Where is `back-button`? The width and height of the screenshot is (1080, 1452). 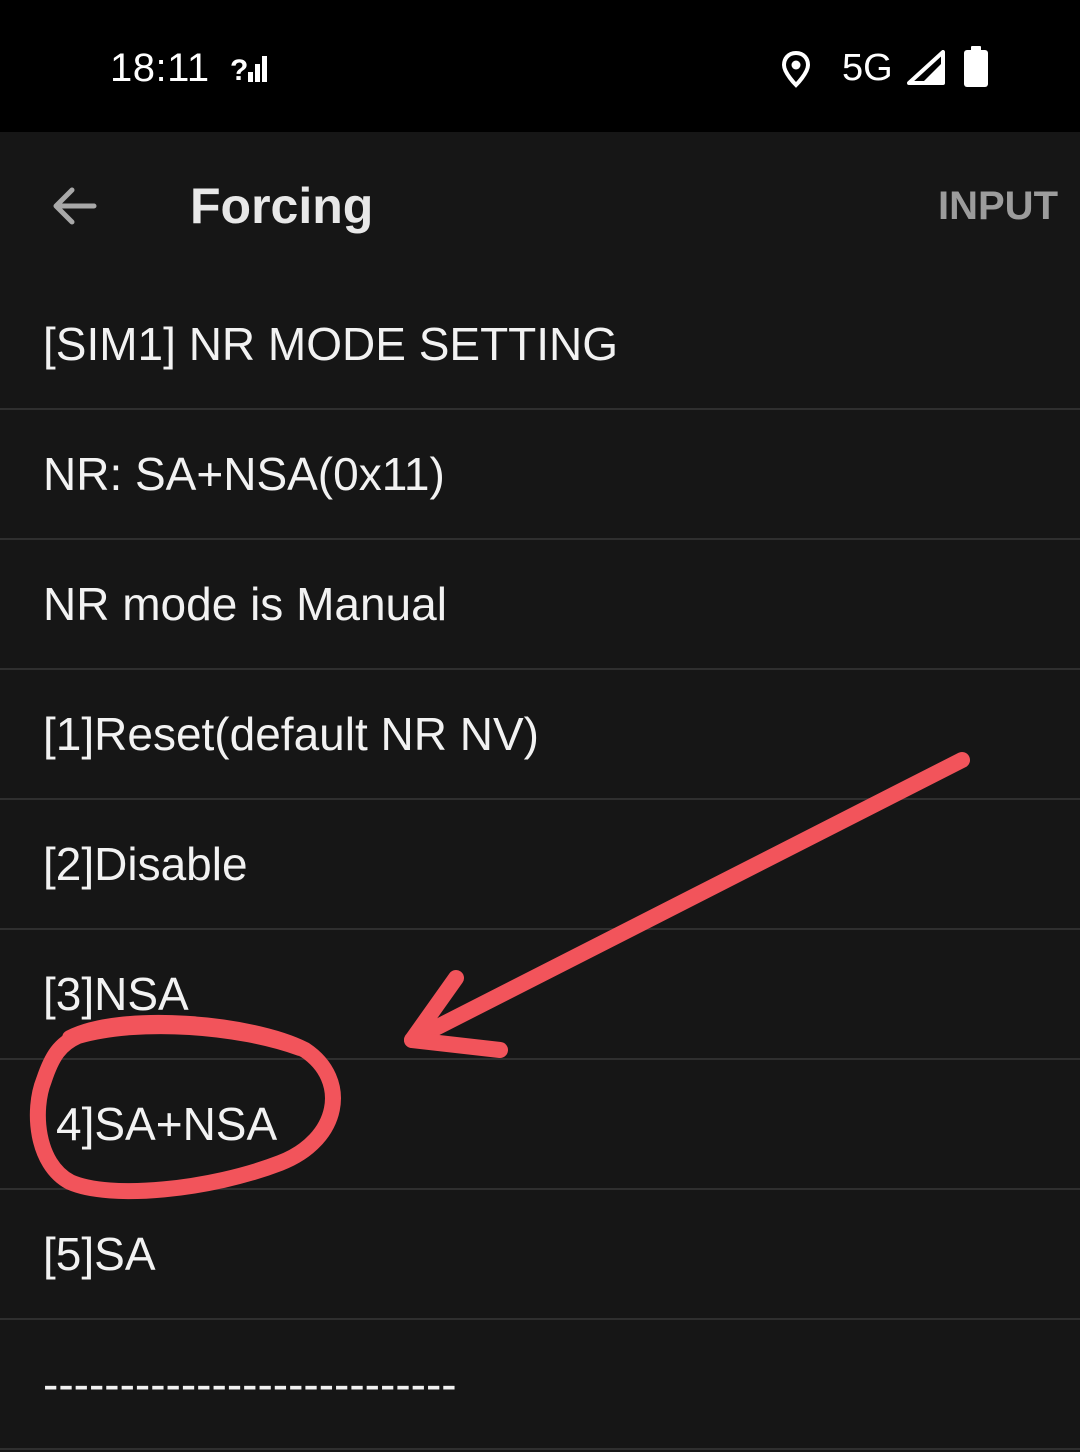 back-button is located at coordinates (74, 206).